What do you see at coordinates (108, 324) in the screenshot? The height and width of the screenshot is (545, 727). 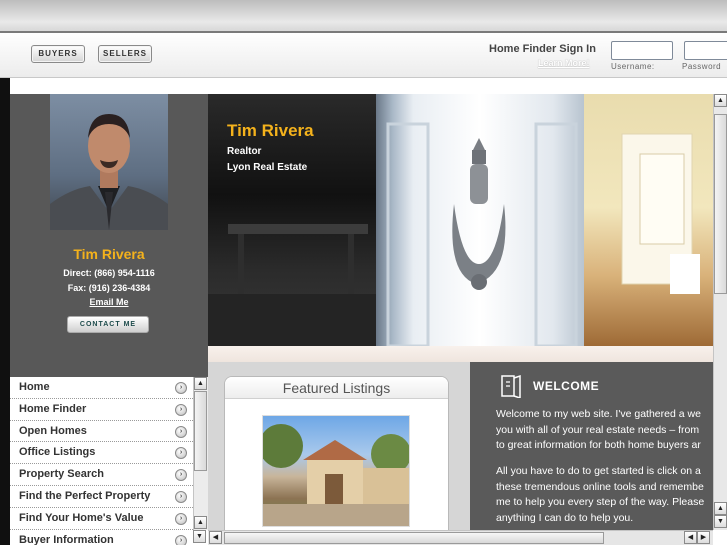 I see `contact-me-button: CONTACT ME` at bounding box center [108, 324].